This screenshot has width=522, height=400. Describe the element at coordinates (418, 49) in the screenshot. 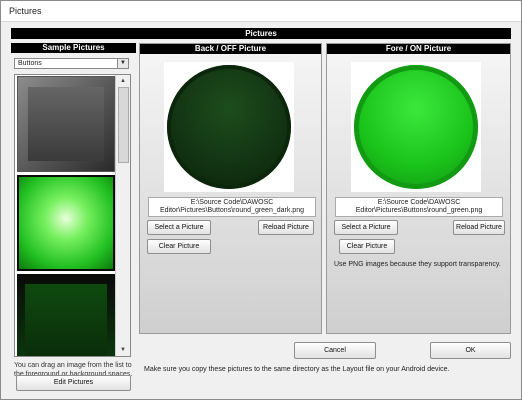

I see `fore-picture-header: Fore / ON Picture` at that location.